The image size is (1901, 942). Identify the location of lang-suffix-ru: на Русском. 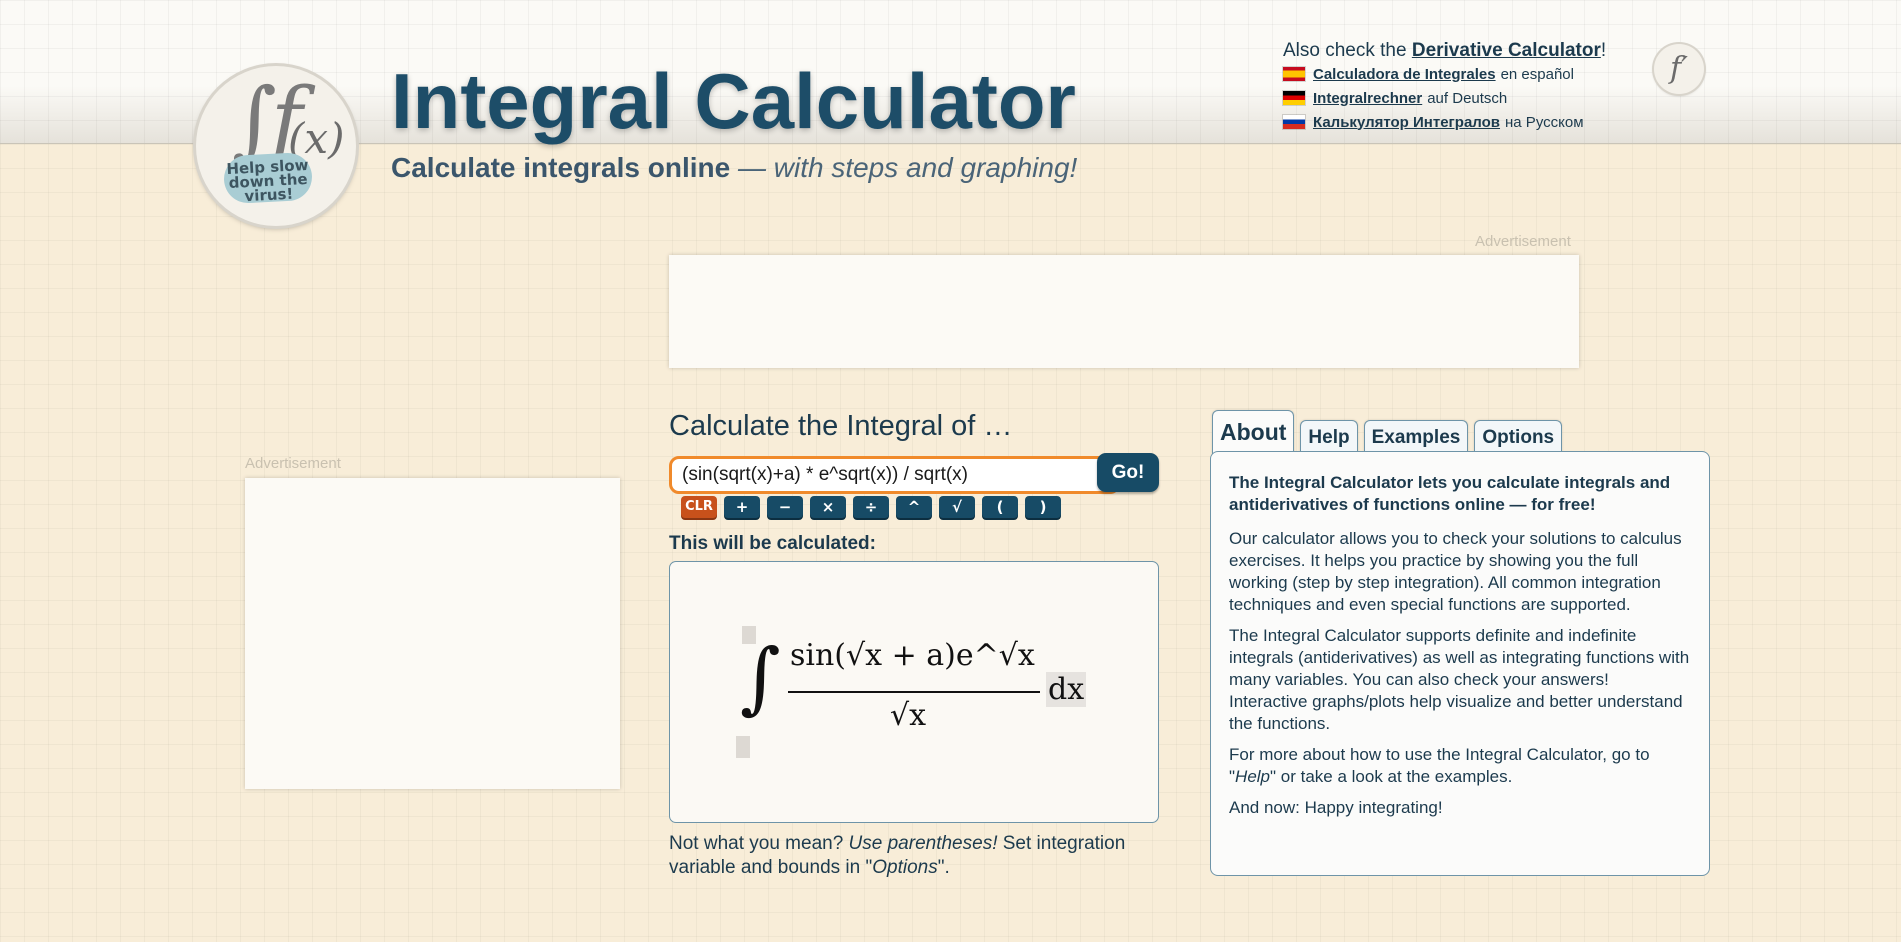
(1544, 122).